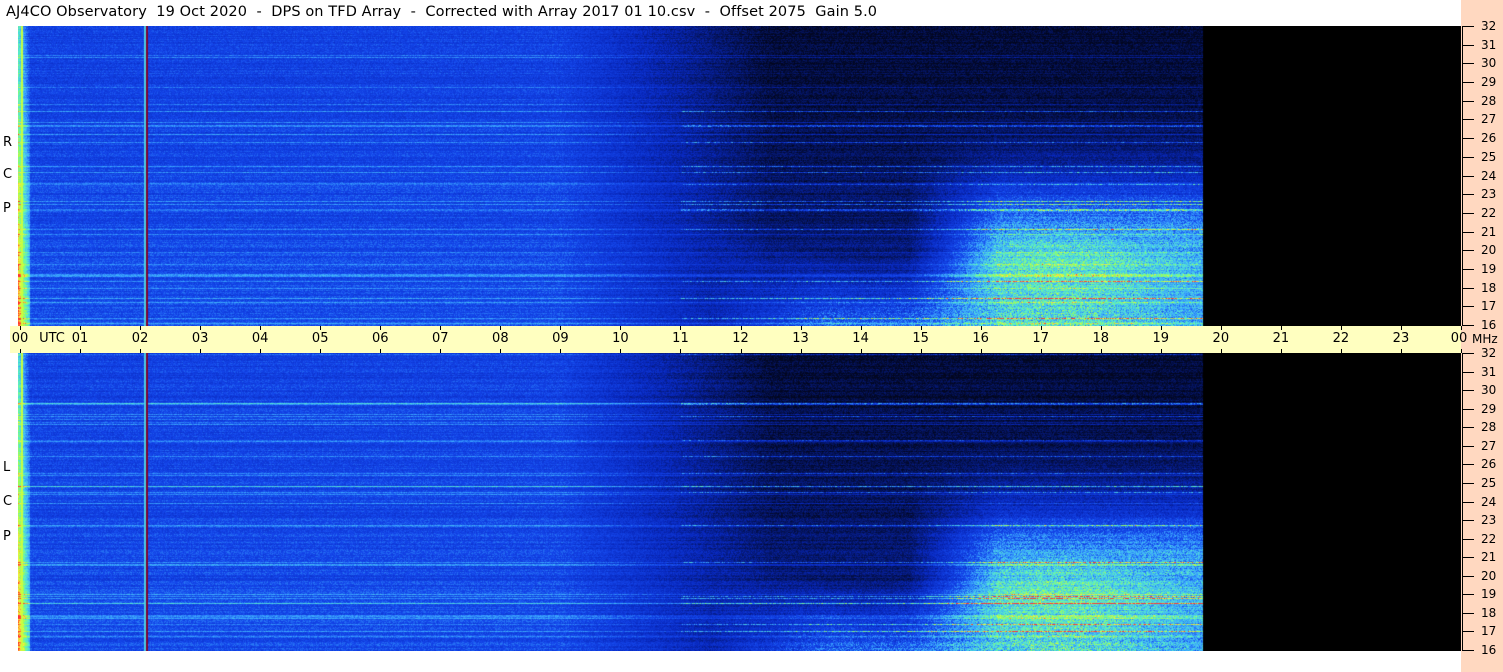 This screenshot has height=672, width=1503. I want to click on utc-tick-label-14: 14, so click(860, 338).